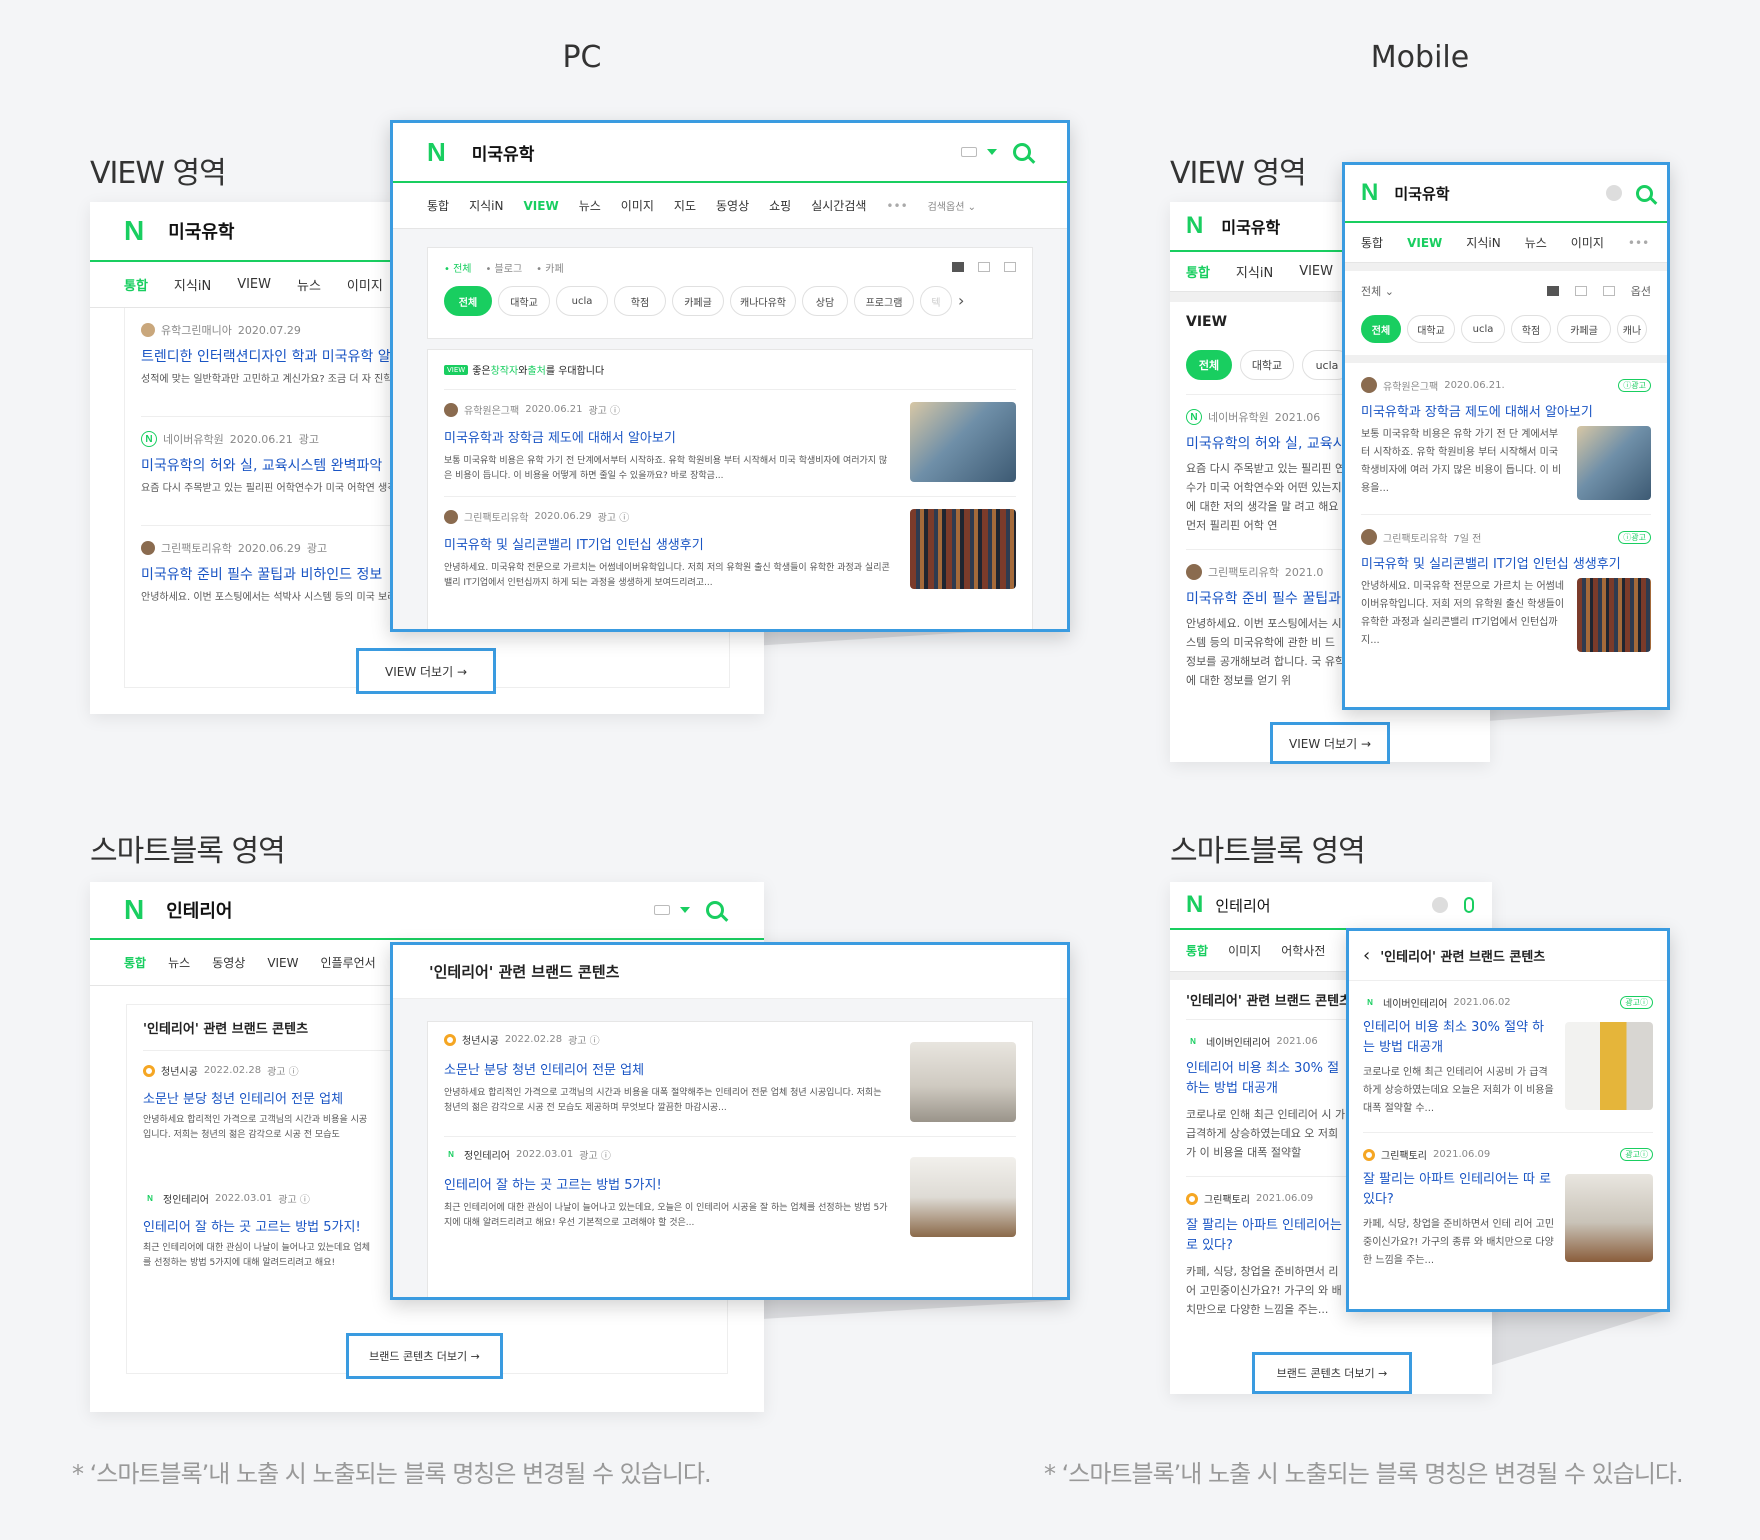 The image size is (1760, 1540). I want to click on filter-all: • 전체, so click(457, 267).